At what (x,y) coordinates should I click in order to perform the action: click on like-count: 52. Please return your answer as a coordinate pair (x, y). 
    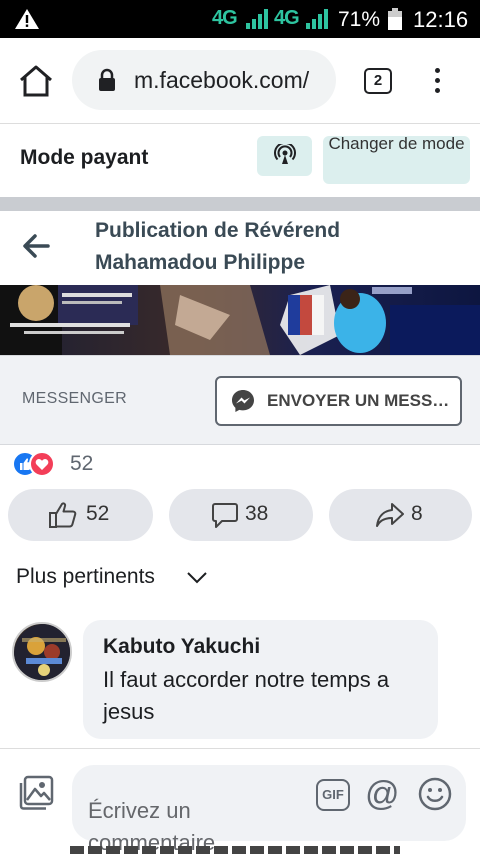
    Looking at the image, I should click on (98, 513).